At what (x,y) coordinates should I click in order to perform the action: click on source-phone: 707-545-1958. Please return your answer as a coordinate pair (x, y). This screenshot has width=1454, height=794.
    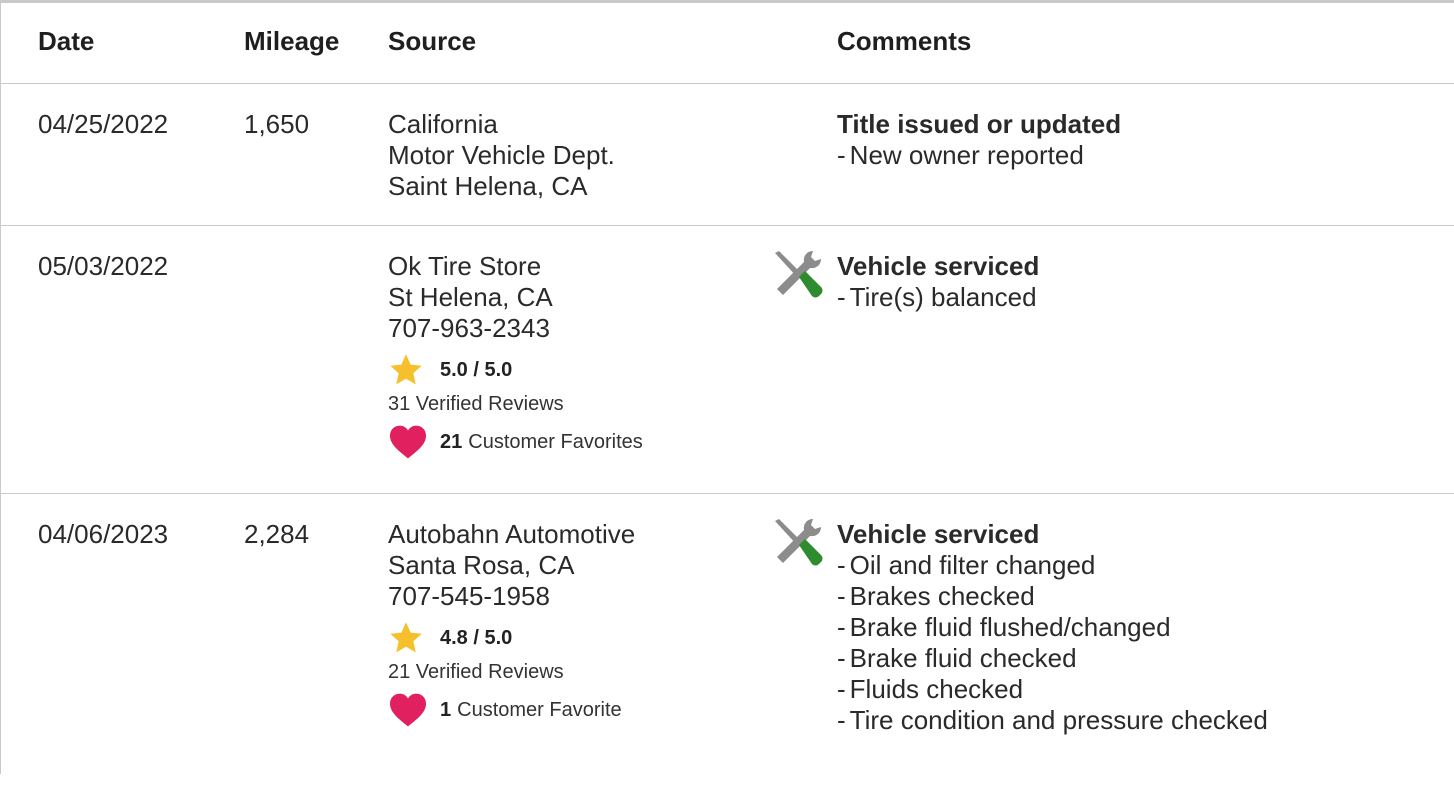
    Looking at the image, I should click on (469, 596).